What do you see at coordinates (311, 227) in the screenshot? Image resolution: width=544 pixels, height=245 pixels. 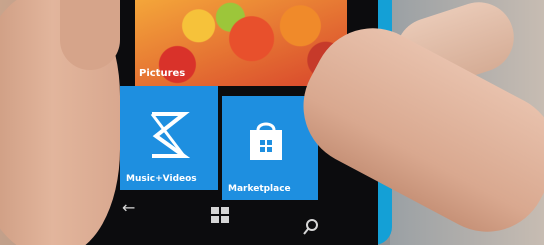 I see `search-icon` at bounding box center [311, 227].